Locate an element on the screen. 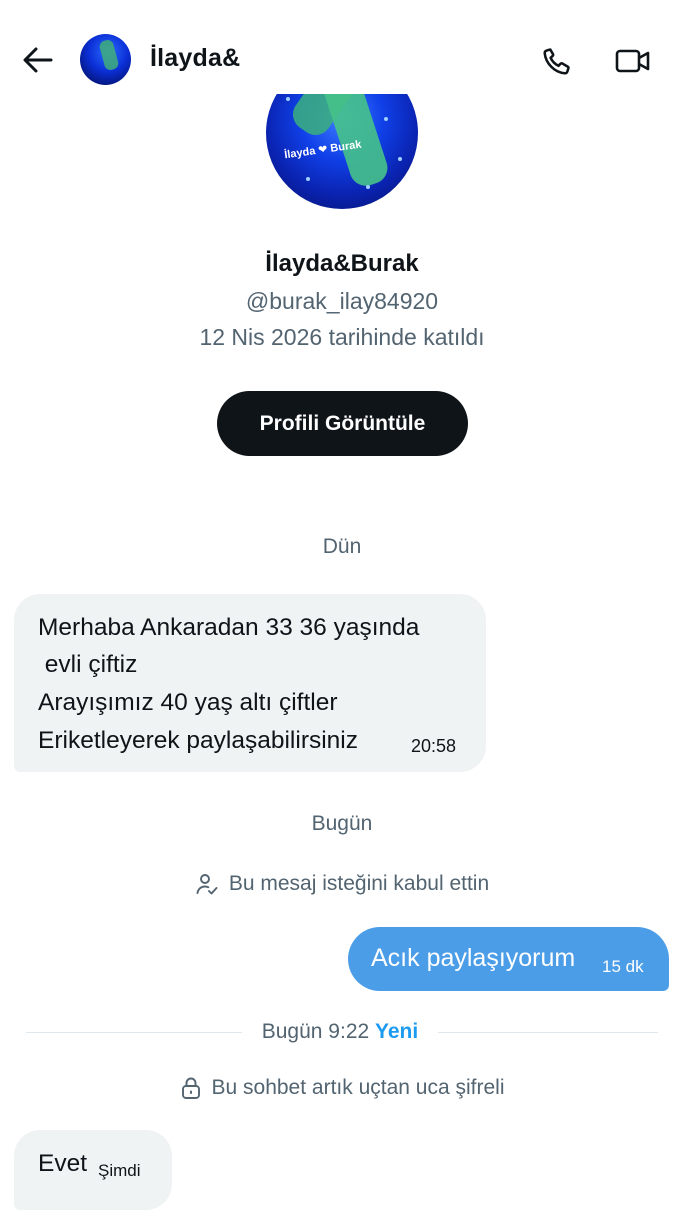 This screenshot has height=1210, width=684. incoming-message-bubble: Evet Şimdi is located at coordinates (93, 1170).